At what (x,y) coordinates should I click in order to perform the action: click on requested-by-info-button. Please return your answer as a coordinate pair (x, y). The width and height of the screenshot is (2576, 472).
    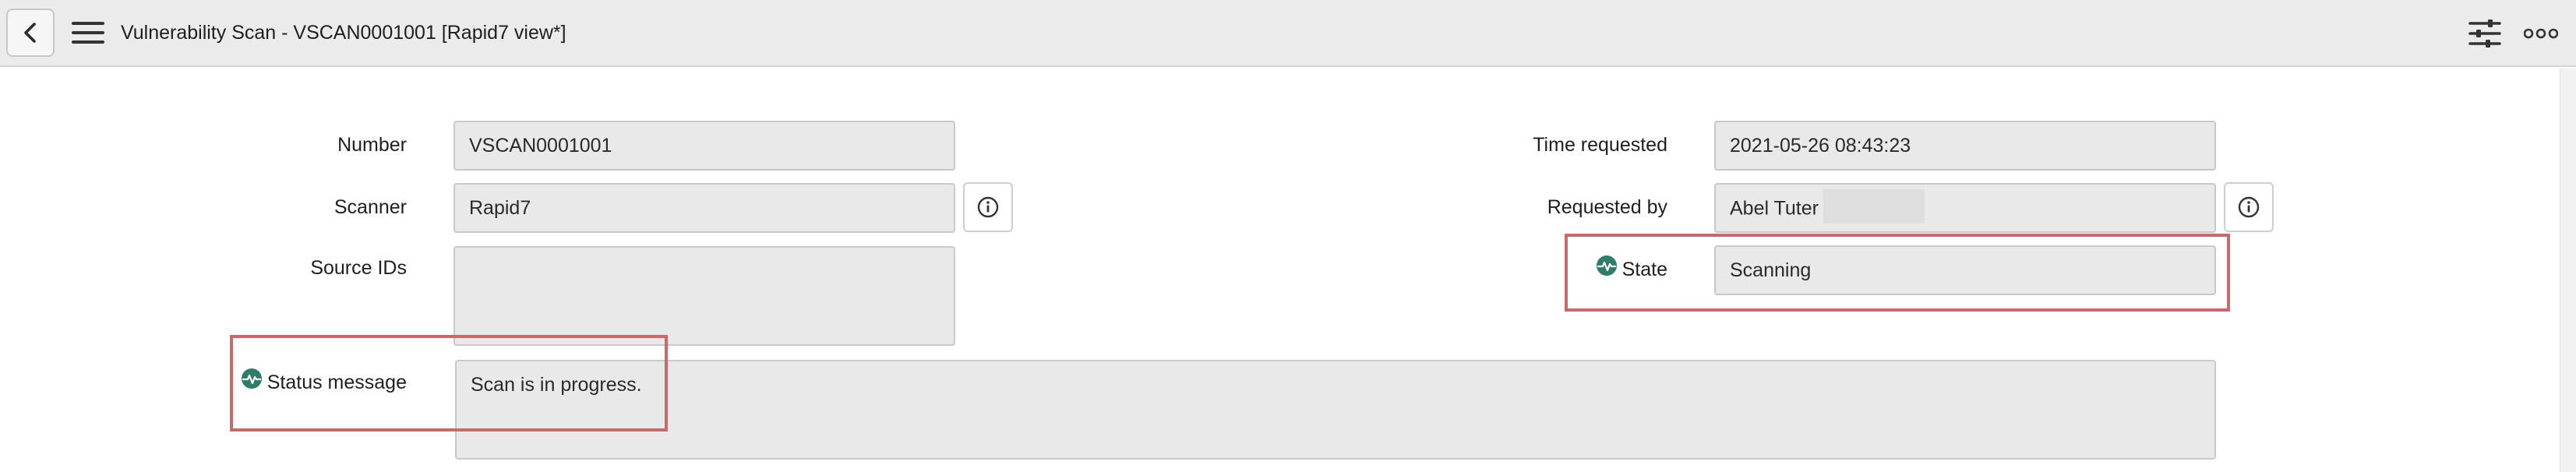
    Looking at the image, I should click on (2249, 207).